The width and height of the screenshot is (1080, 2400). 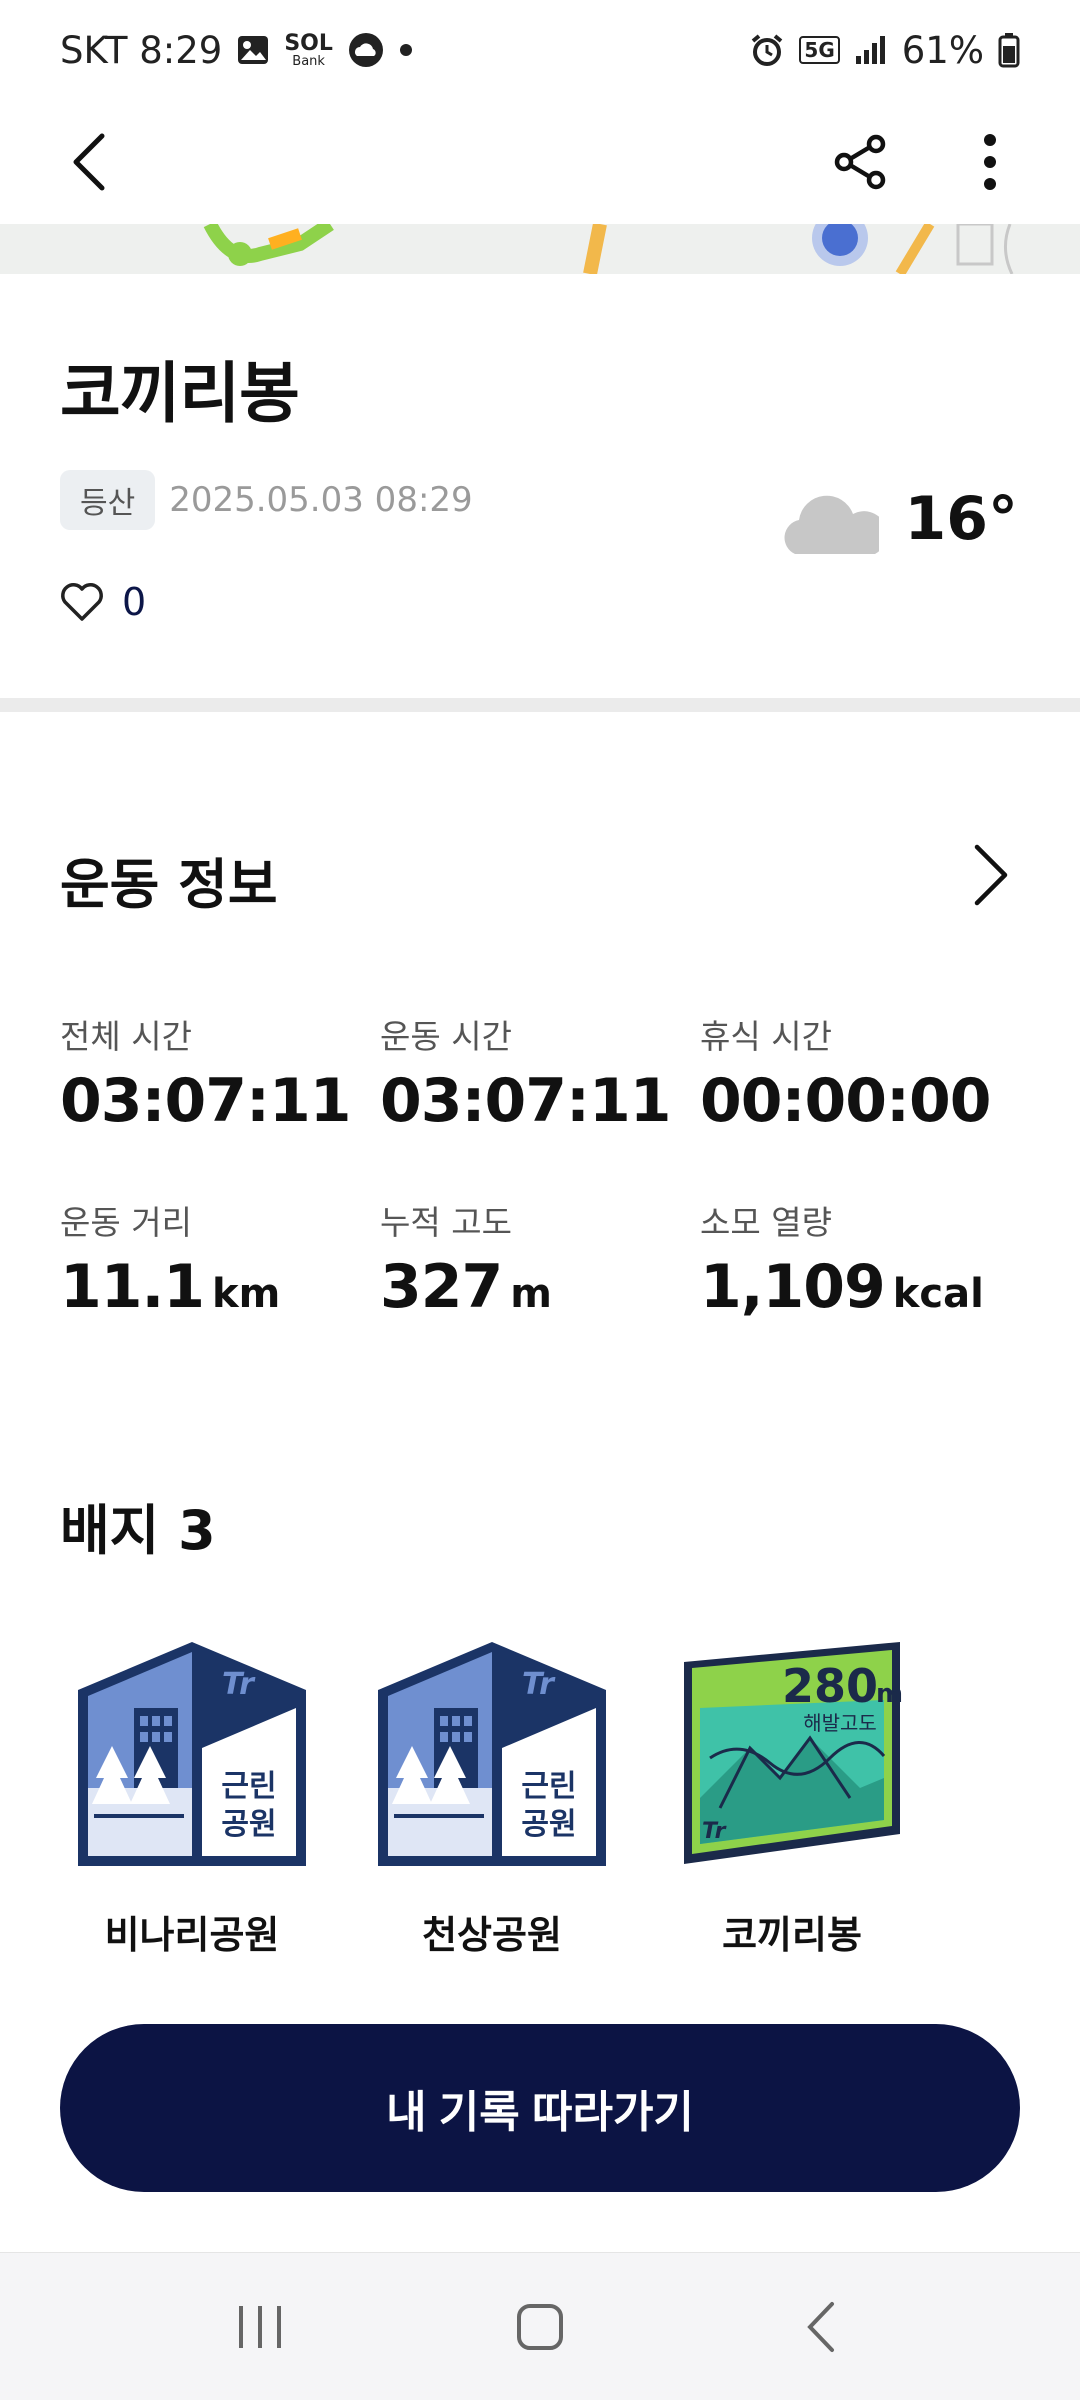 I want to click on share-icon, so click(x=860, y=162).